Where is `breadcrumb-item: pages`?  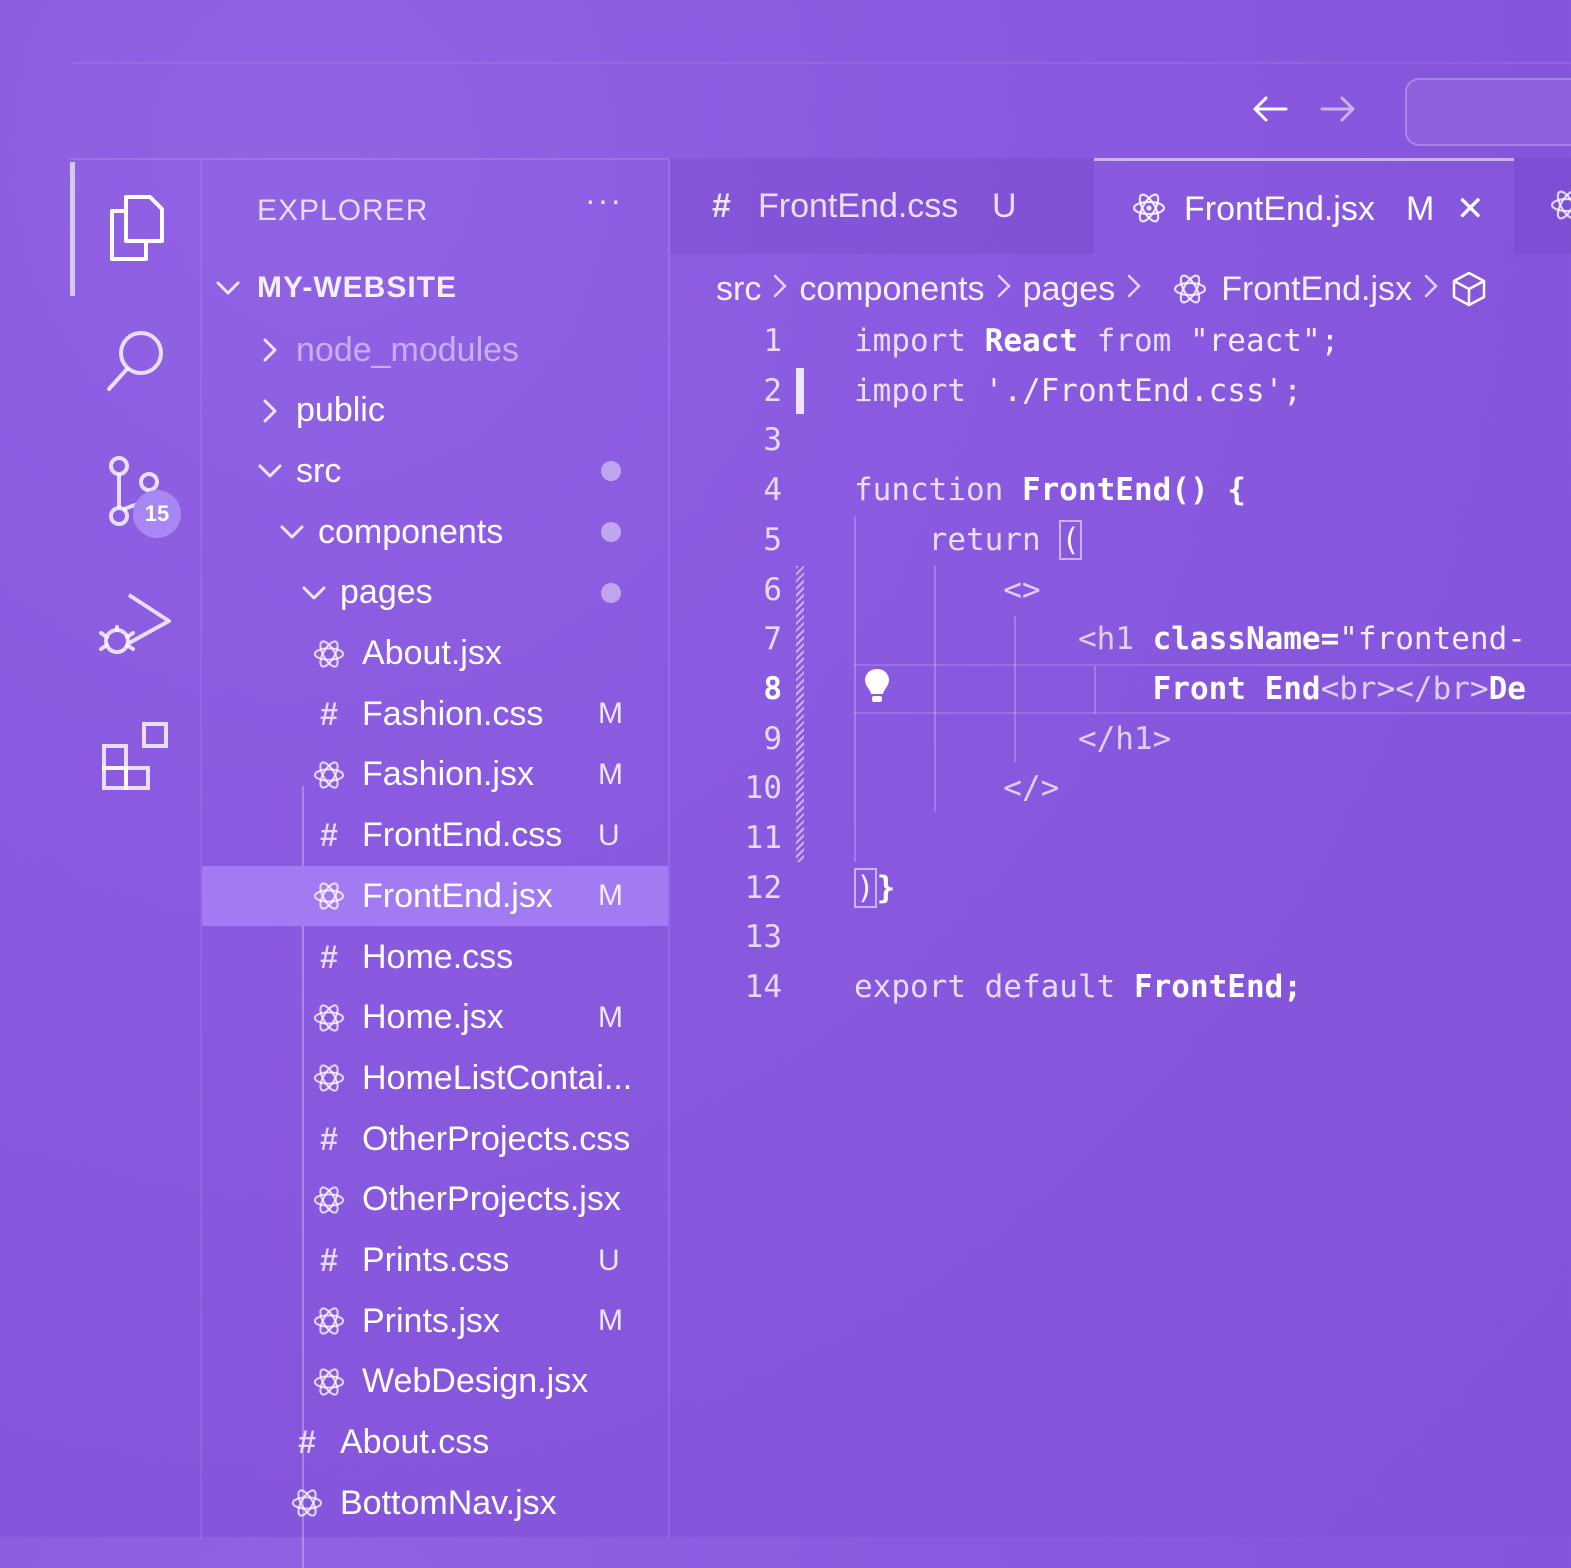
breadcrumb-item: pages is located at coordinates (1069, 289).